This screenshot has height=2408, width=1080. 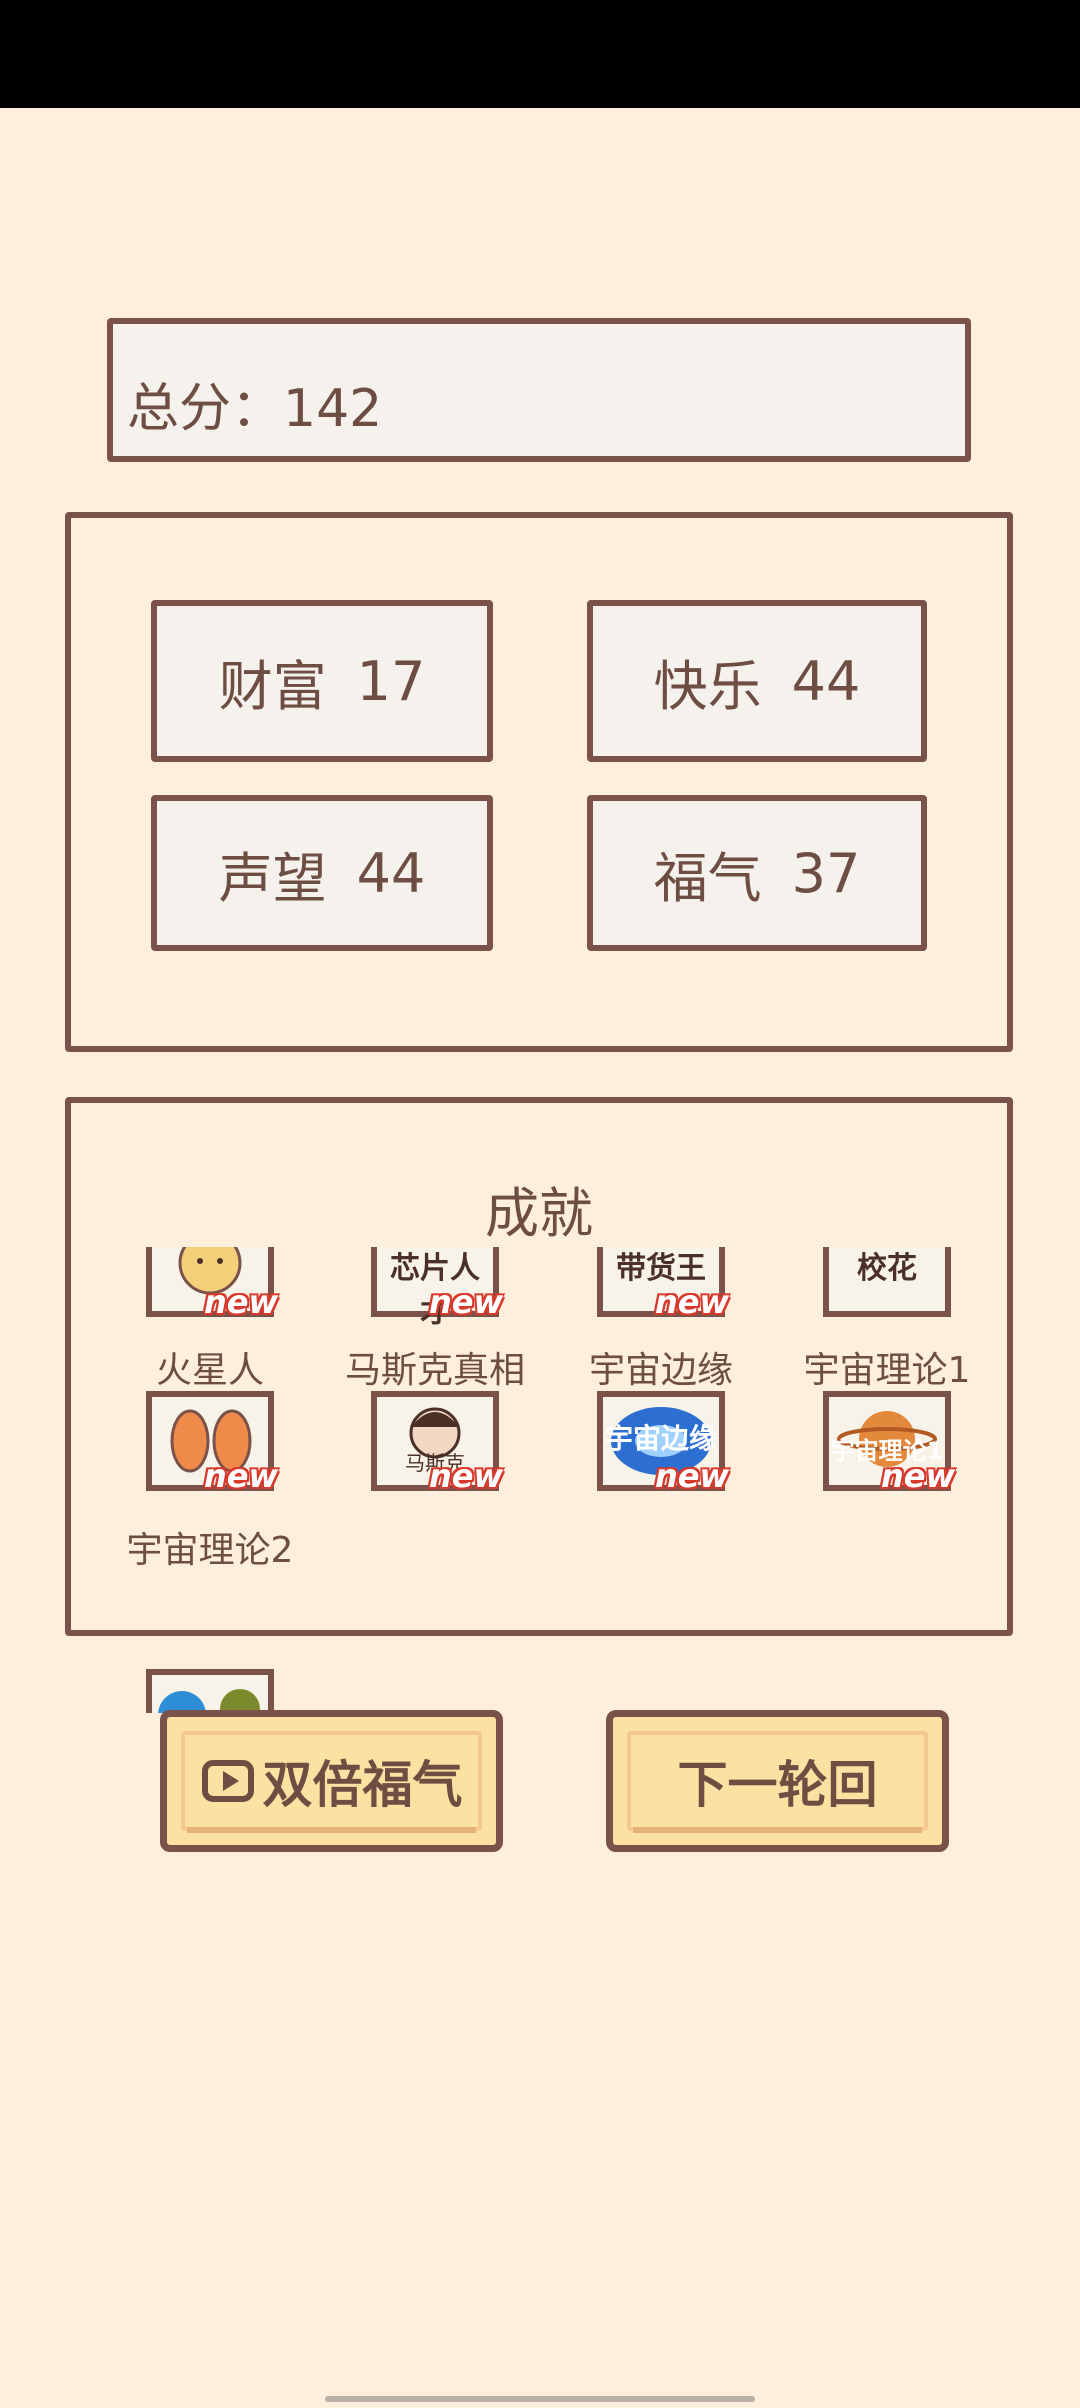 What do you see at coordinates (539, 390) in the screenshot?
I see `total-score-panel: 总分：142` at bounding box center [539, 390].